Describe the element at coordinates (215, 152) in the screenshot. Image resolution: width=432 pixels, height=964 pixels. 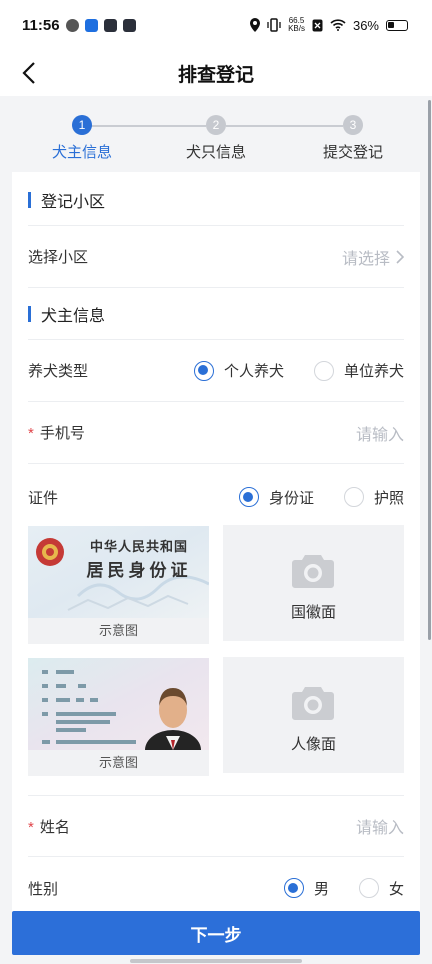
I see `step-label: 犬只信息` at that location.